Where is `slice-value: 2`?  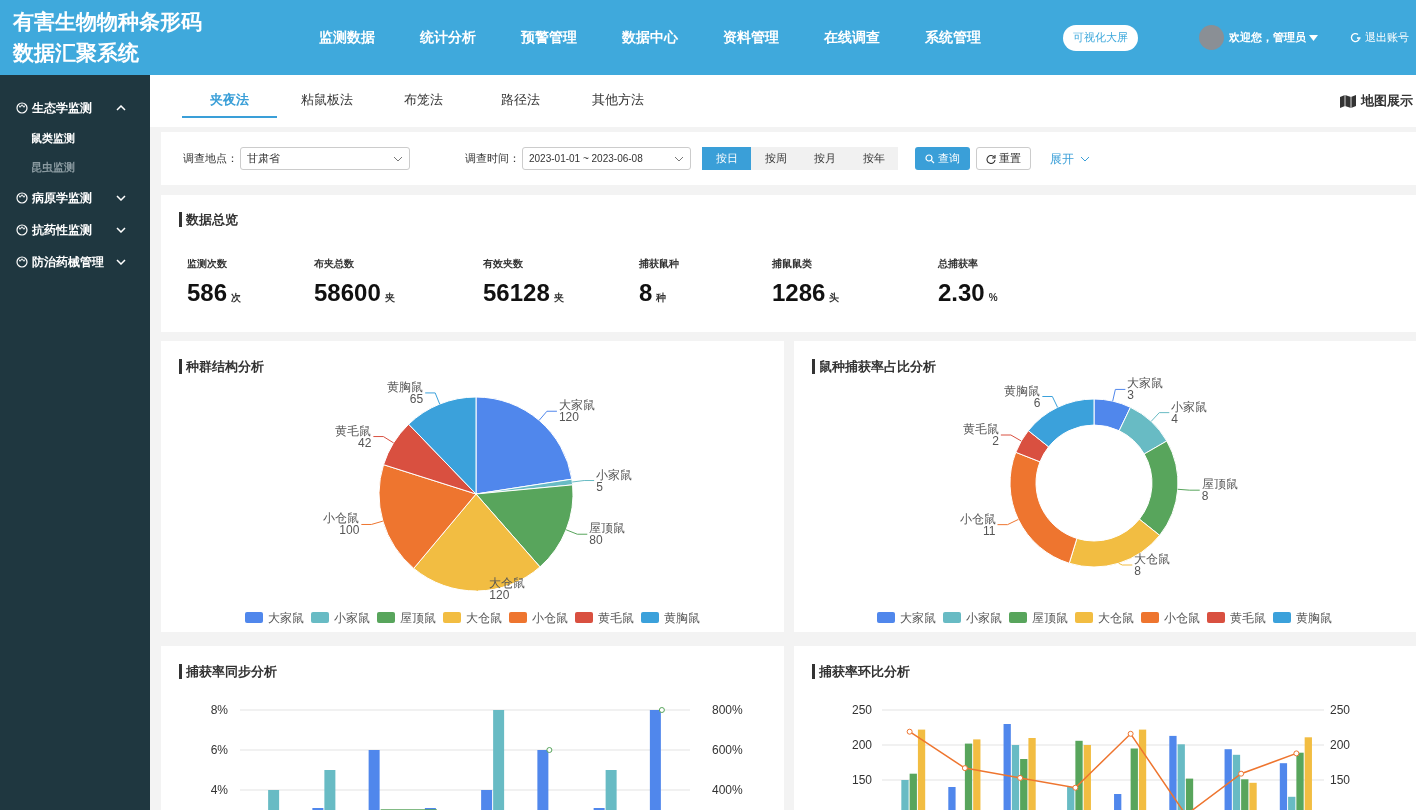
slice-value: 2 is located at coordinates (995, 440).